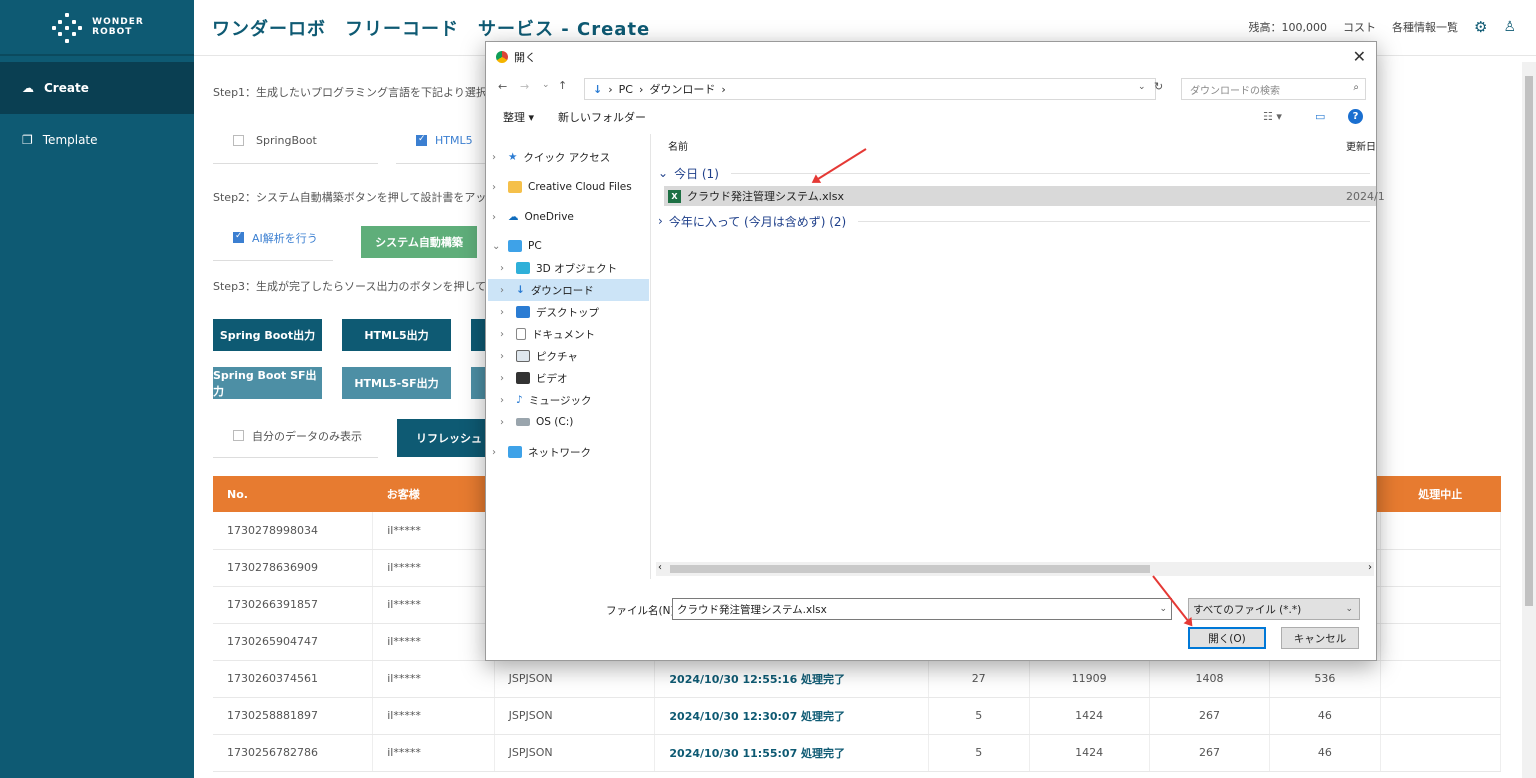  What do you see at coordinates (238, 237) in the screenshot?
I see `ai-analysis-checkbox` at bounding box center [238, 237].